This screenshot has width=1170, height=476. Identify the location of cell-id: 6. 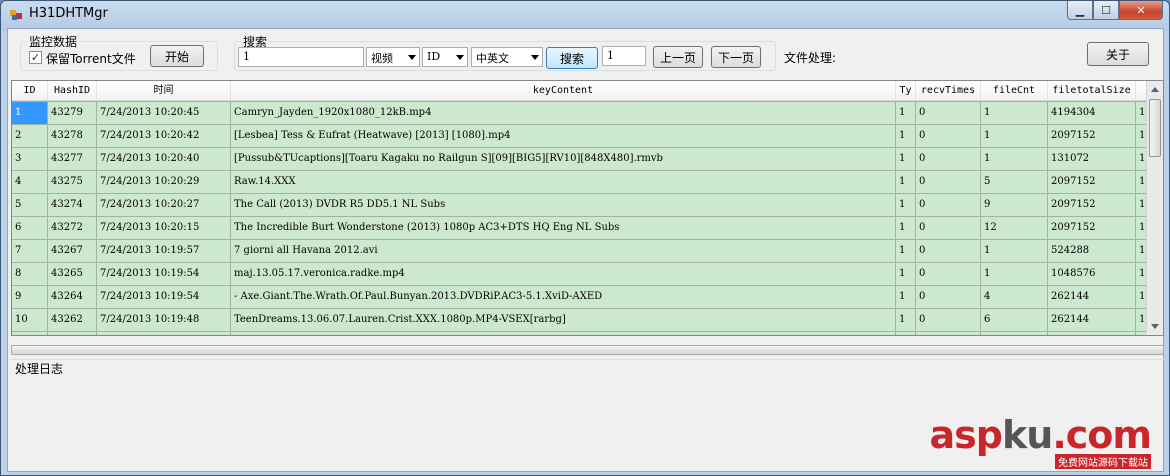
(30, 228).